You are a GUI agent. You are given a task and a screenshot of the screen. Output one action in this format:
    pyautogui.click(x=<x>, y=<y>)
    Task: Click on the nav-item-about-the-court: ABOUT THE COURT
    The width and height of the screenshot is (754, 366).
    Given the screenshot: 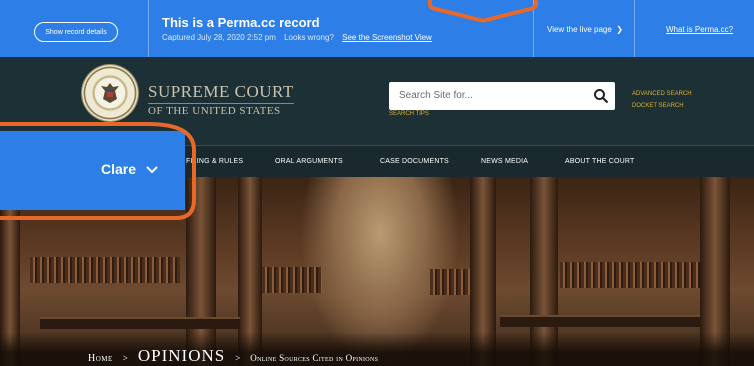 What is the action you would take?
    pyautogui.click(x=600, y=161)
    